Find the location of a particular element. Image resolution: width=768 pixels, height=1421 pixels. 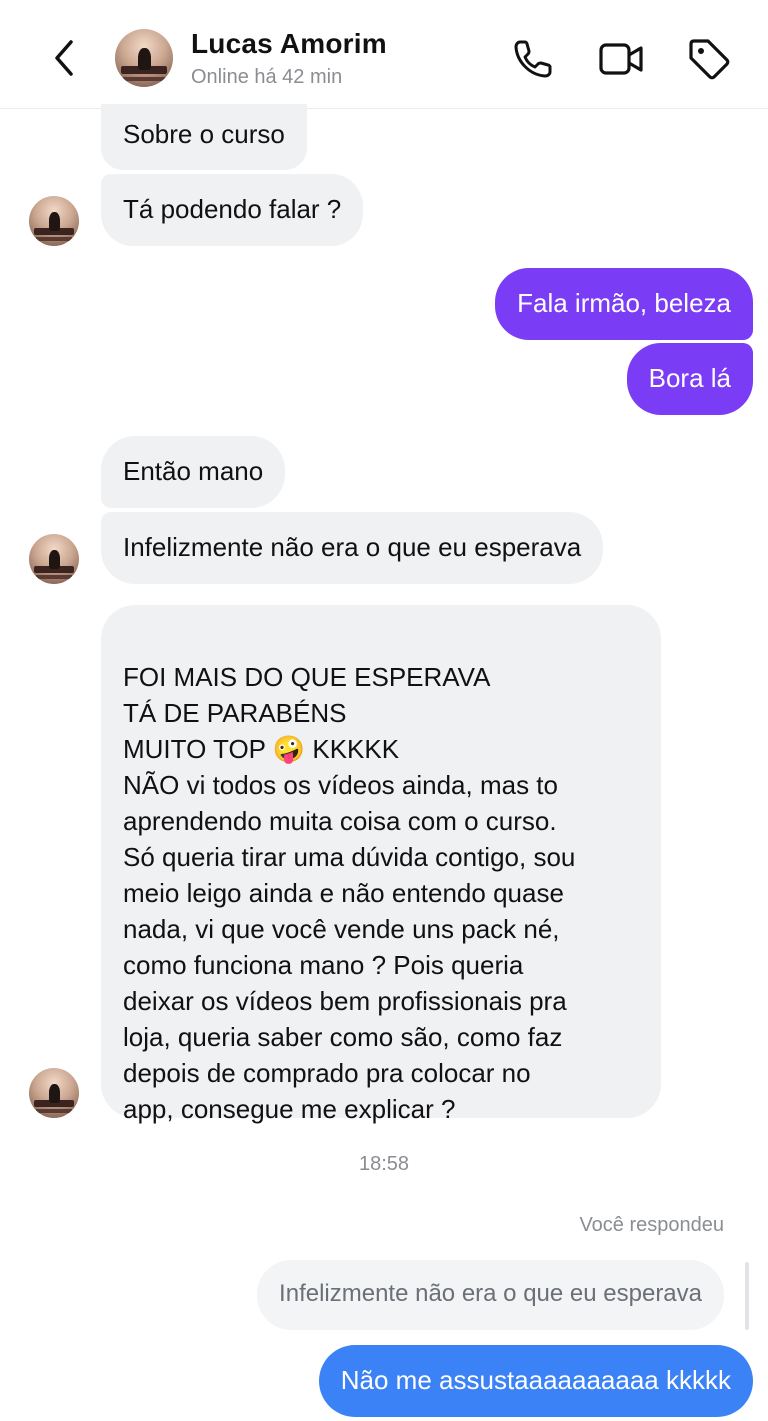

outgoing-message: Fala irmão, beleza is located at coordinates (624, 304).